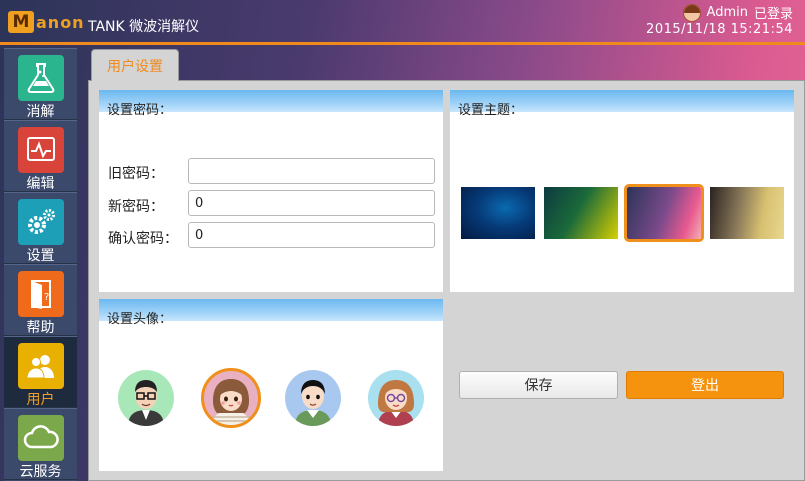 The image size is (805, 481). Describe the element at coordinates (60, 22) in the screenshot. I see `logo-text: anon` at that location.